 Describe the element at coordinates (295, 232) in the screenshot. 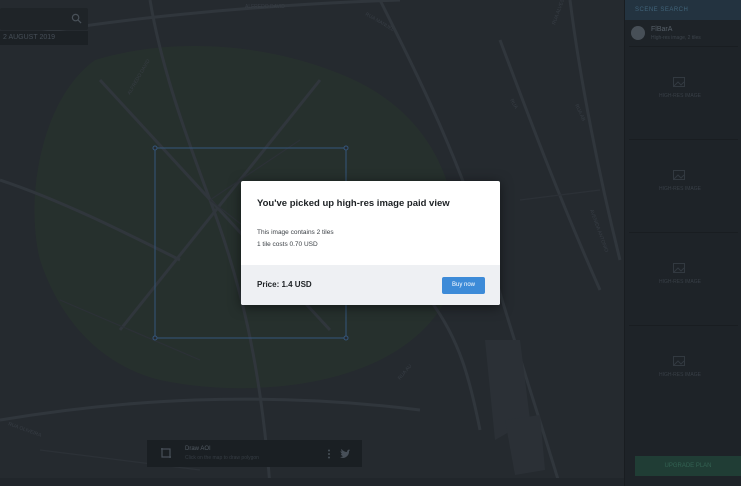

I see `tiles-count-text: This image contains 2 tiles` at that location.